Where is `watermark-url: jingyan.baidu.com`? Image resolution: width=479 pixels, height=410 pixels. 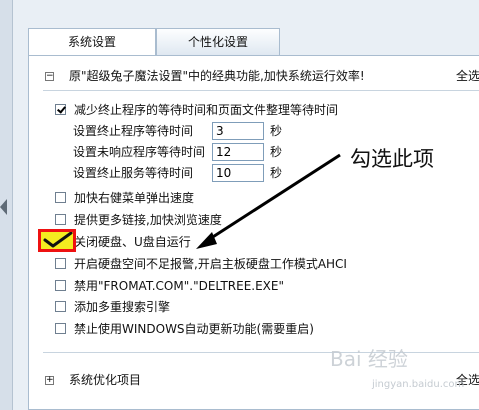
watermark-url: jingyan.baidu.com is located at coordinates (418, 384).